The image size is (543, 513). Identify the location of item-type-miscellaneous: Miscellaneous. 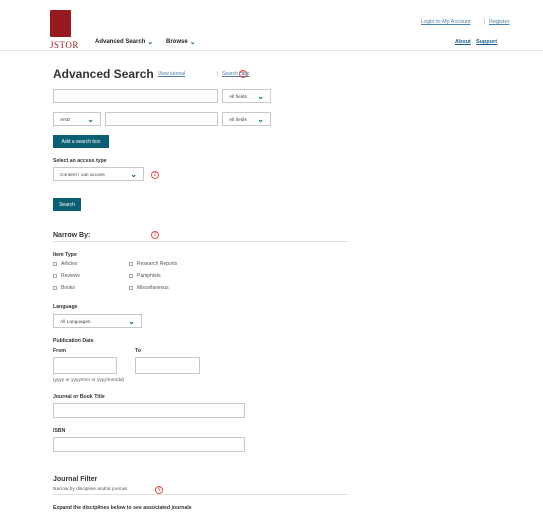
(149, 288).